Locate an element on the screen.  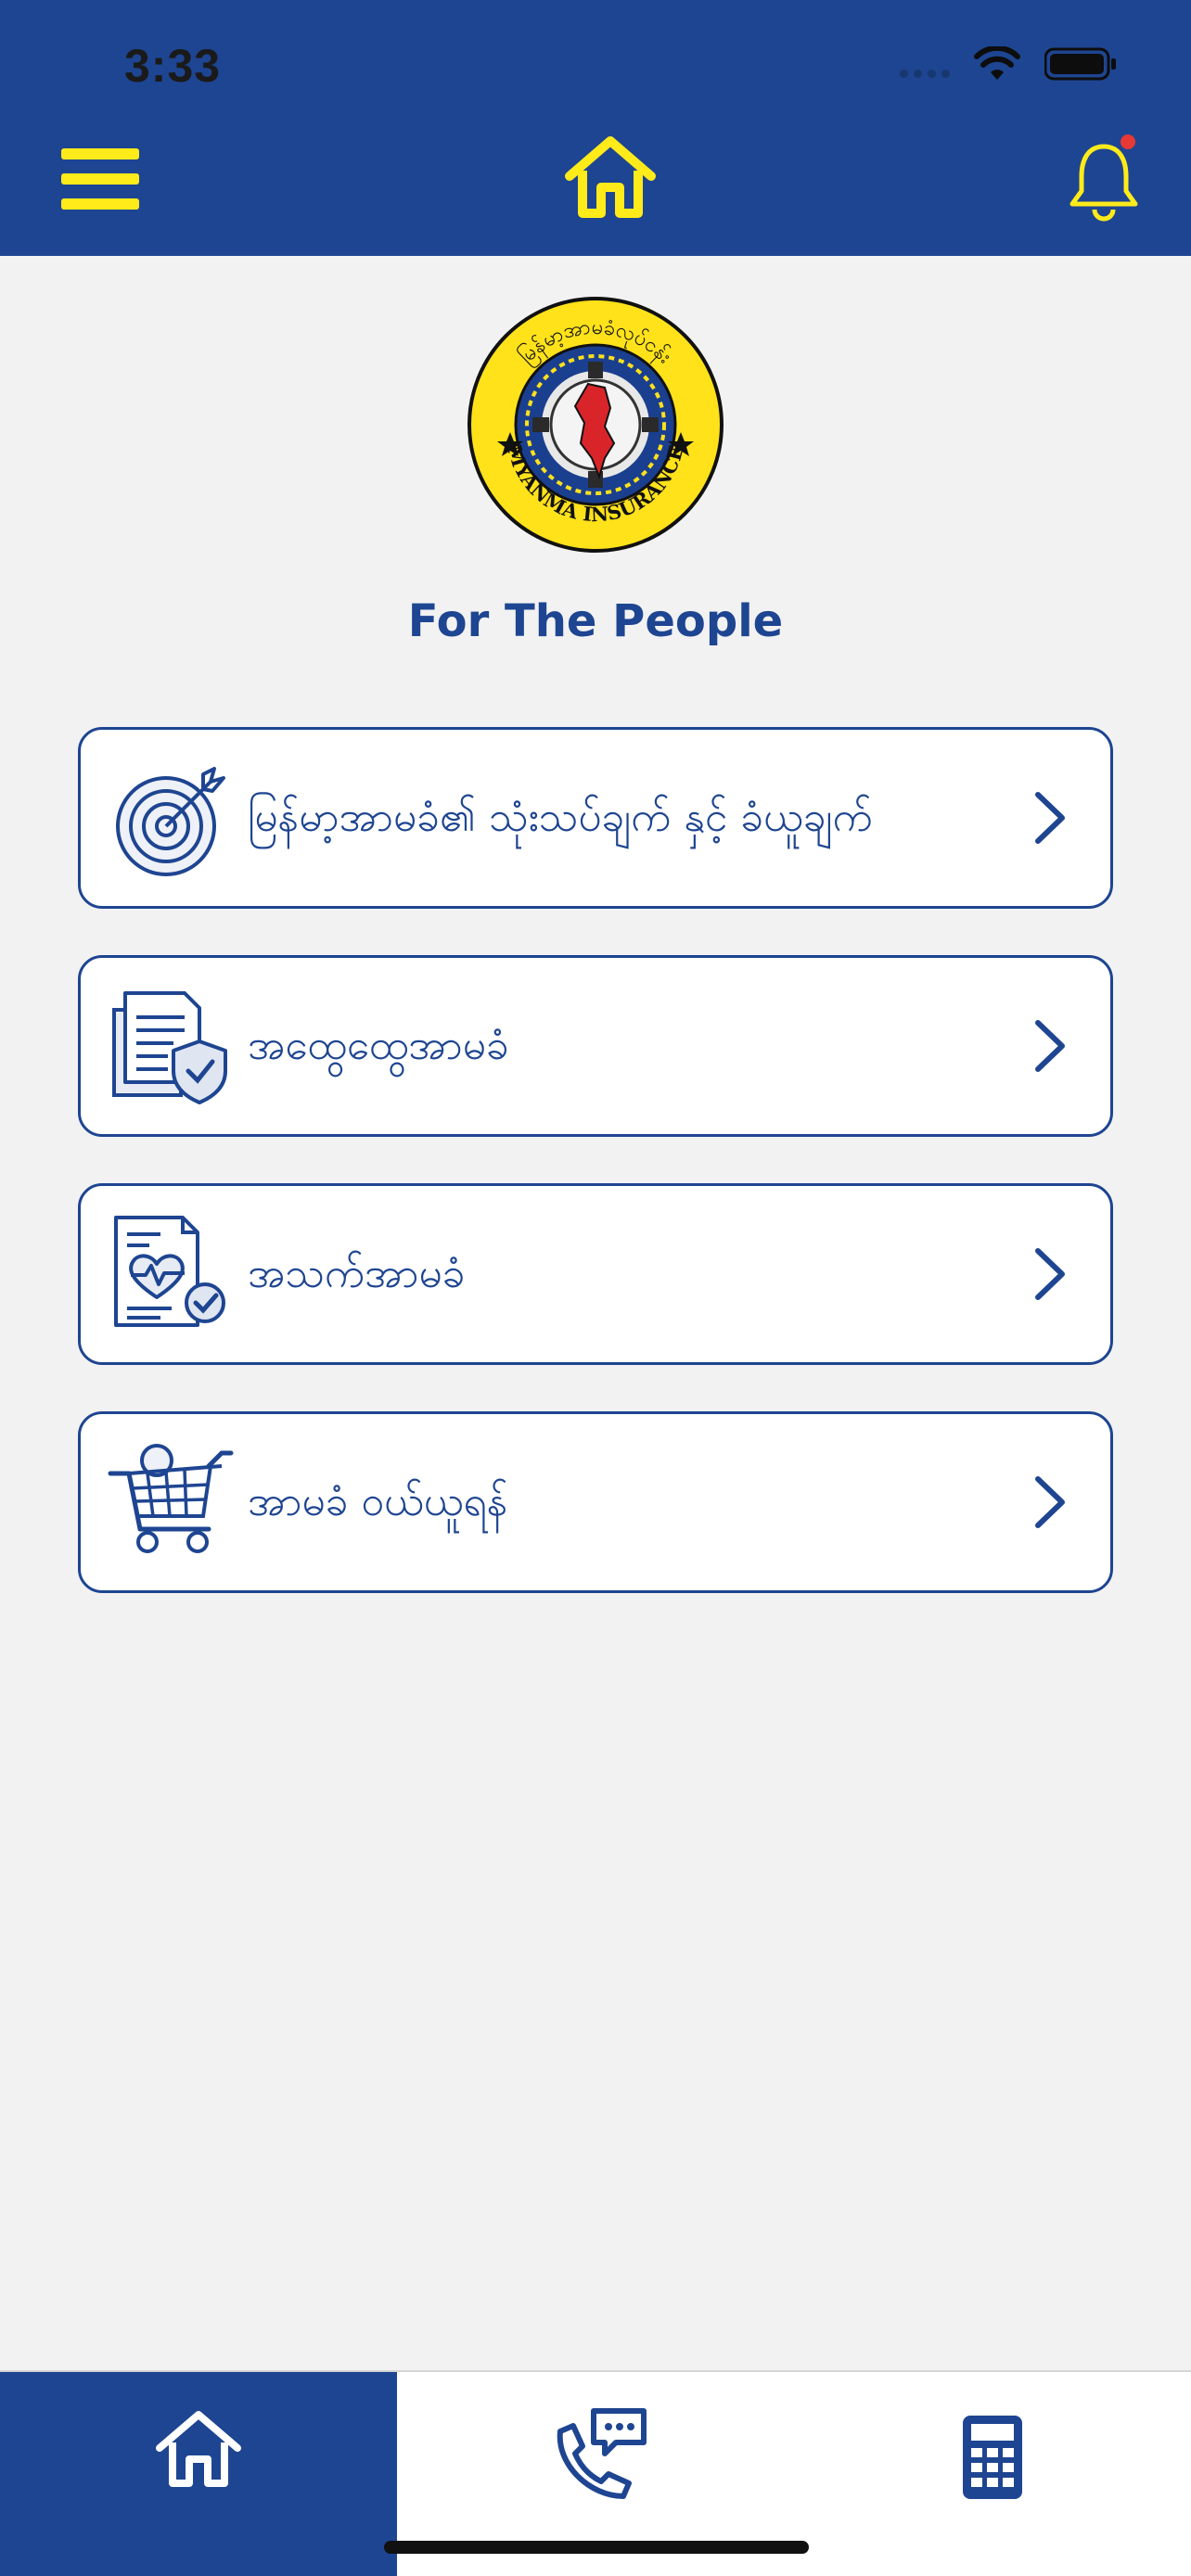
myanma-insurance-logo: မြန်မာ့အာမခံလုပ်ငန်း MYANMA INSURANCE is located at coordinates (595, 425).